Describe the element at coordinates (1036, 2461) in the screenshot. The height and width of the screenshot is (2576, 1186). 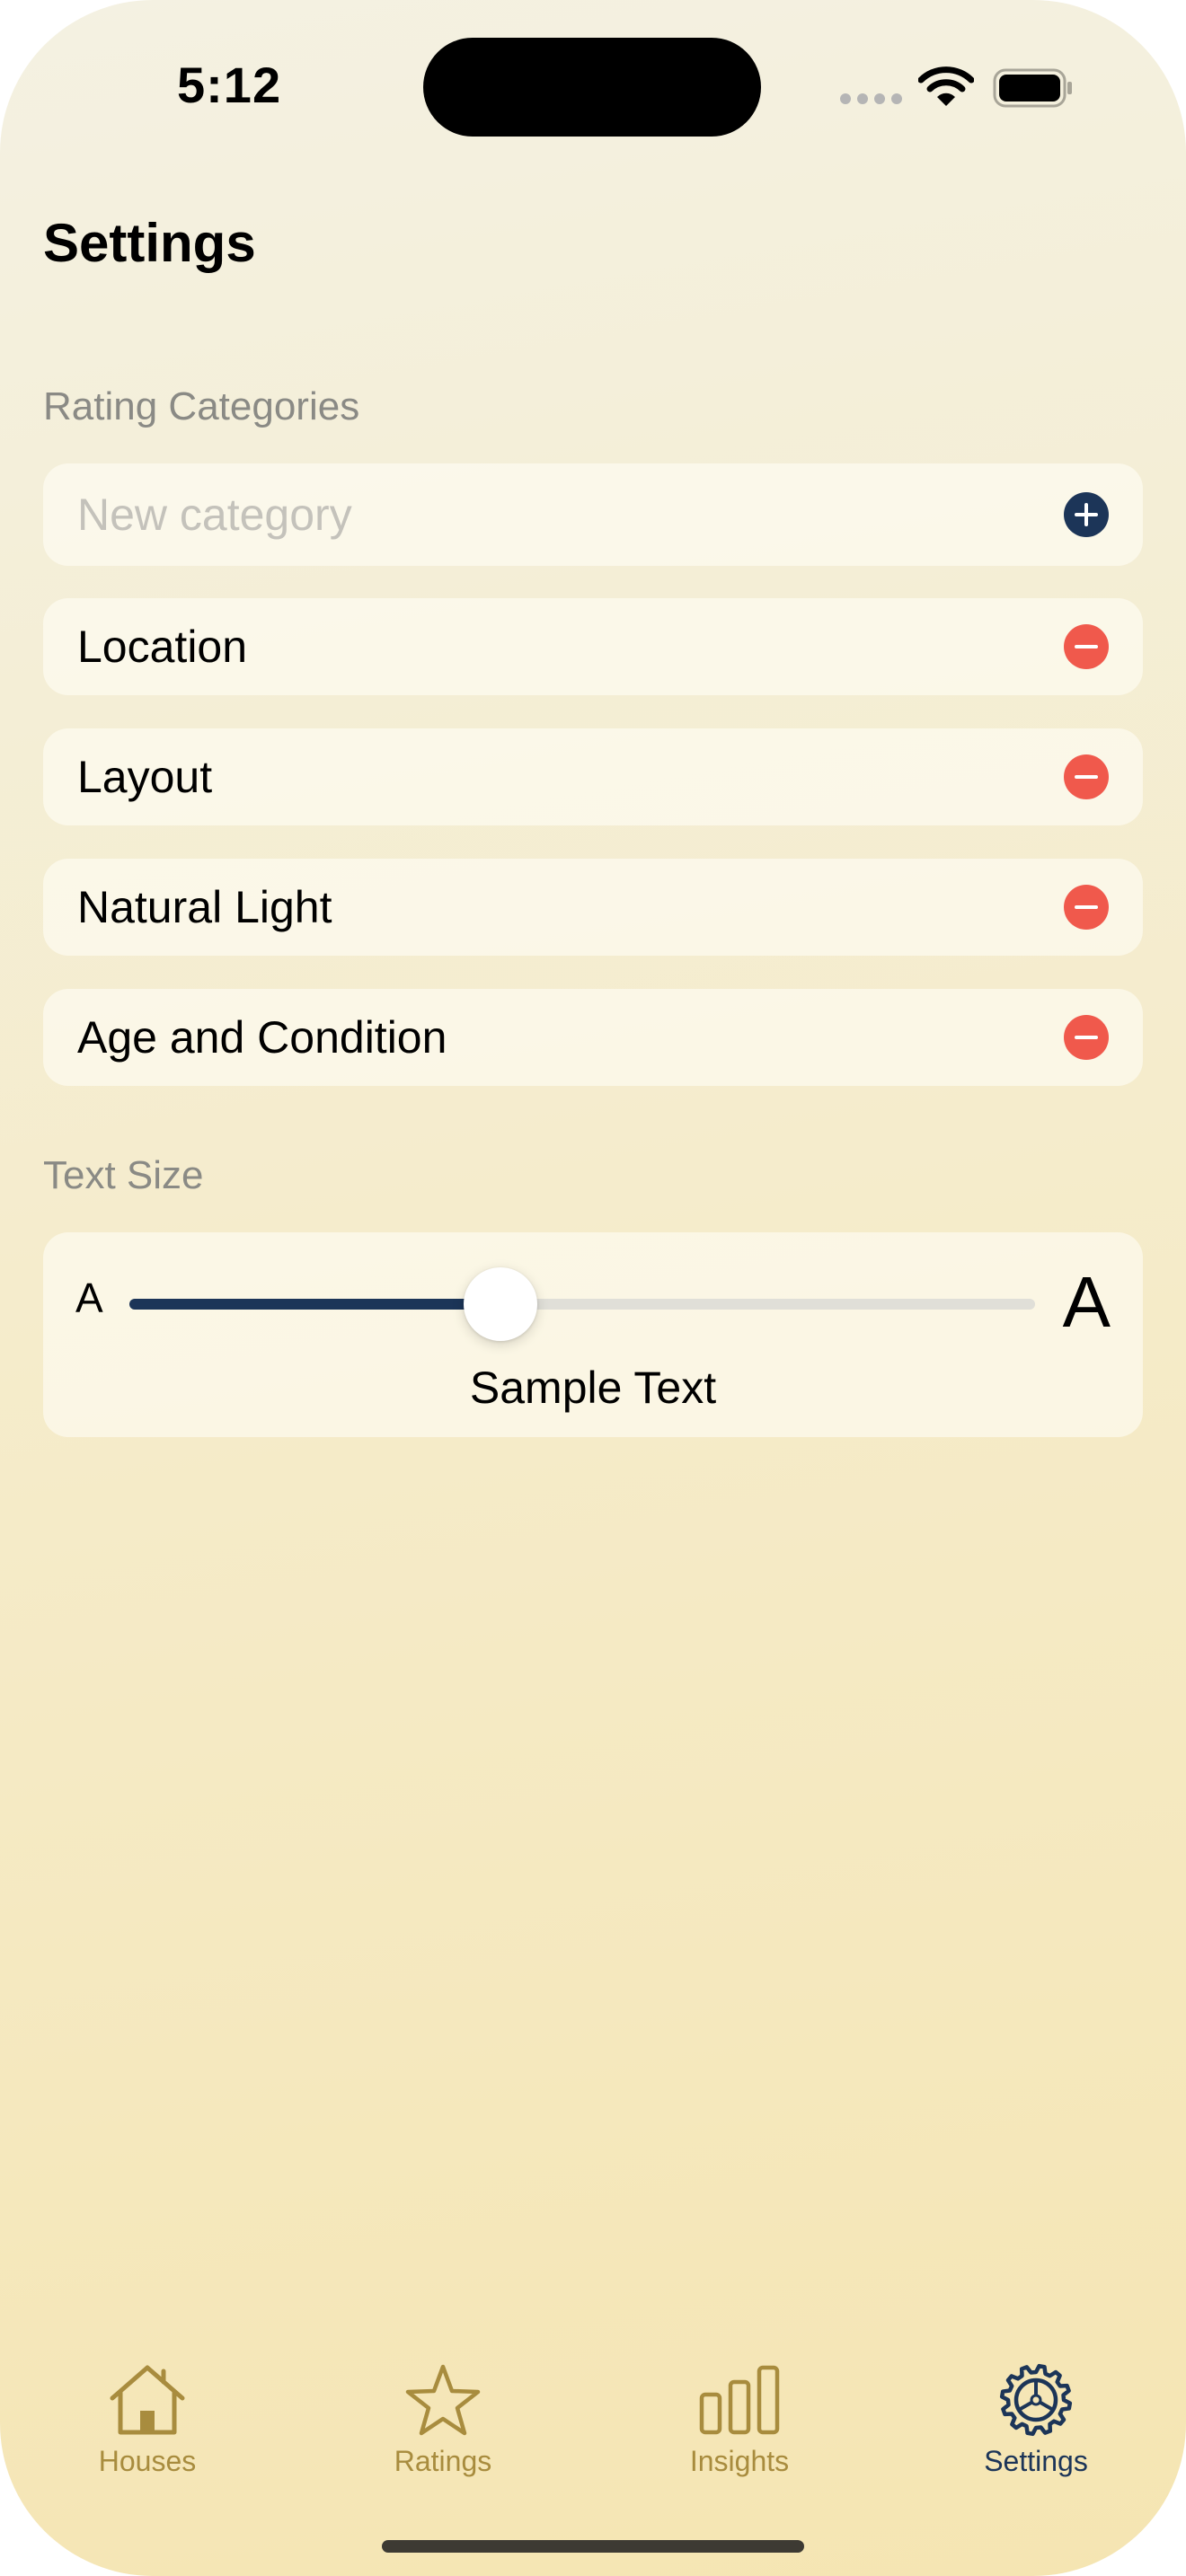
I see `tab-settings-label: Settings` at that location.